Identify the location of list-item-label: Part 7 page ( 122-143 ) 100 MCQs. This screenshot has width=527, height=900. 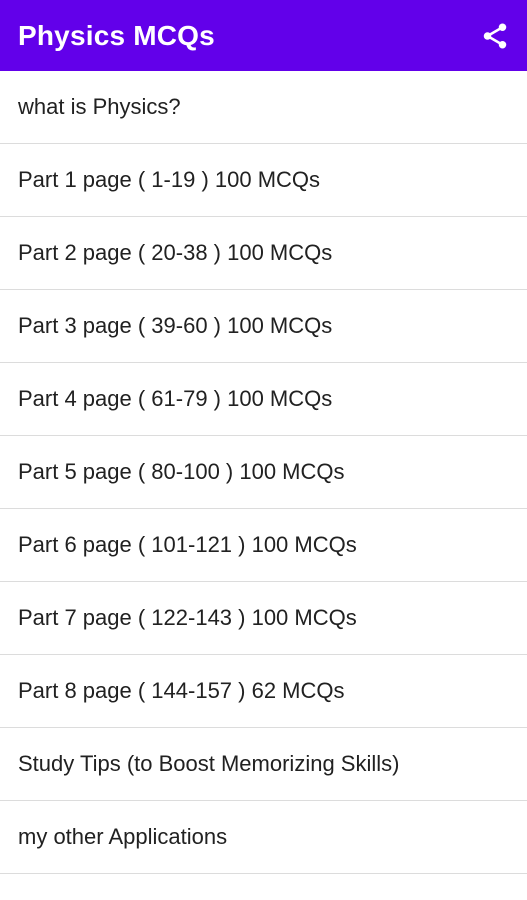
(187, 617).